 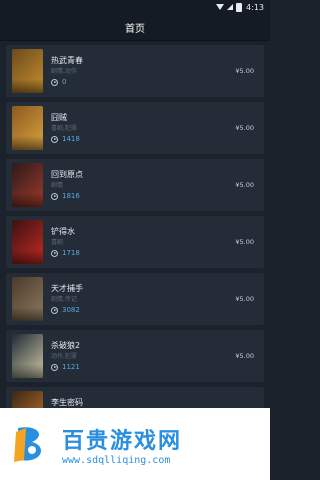 I want to click on play-count: 0, so click(x=64, y=82).